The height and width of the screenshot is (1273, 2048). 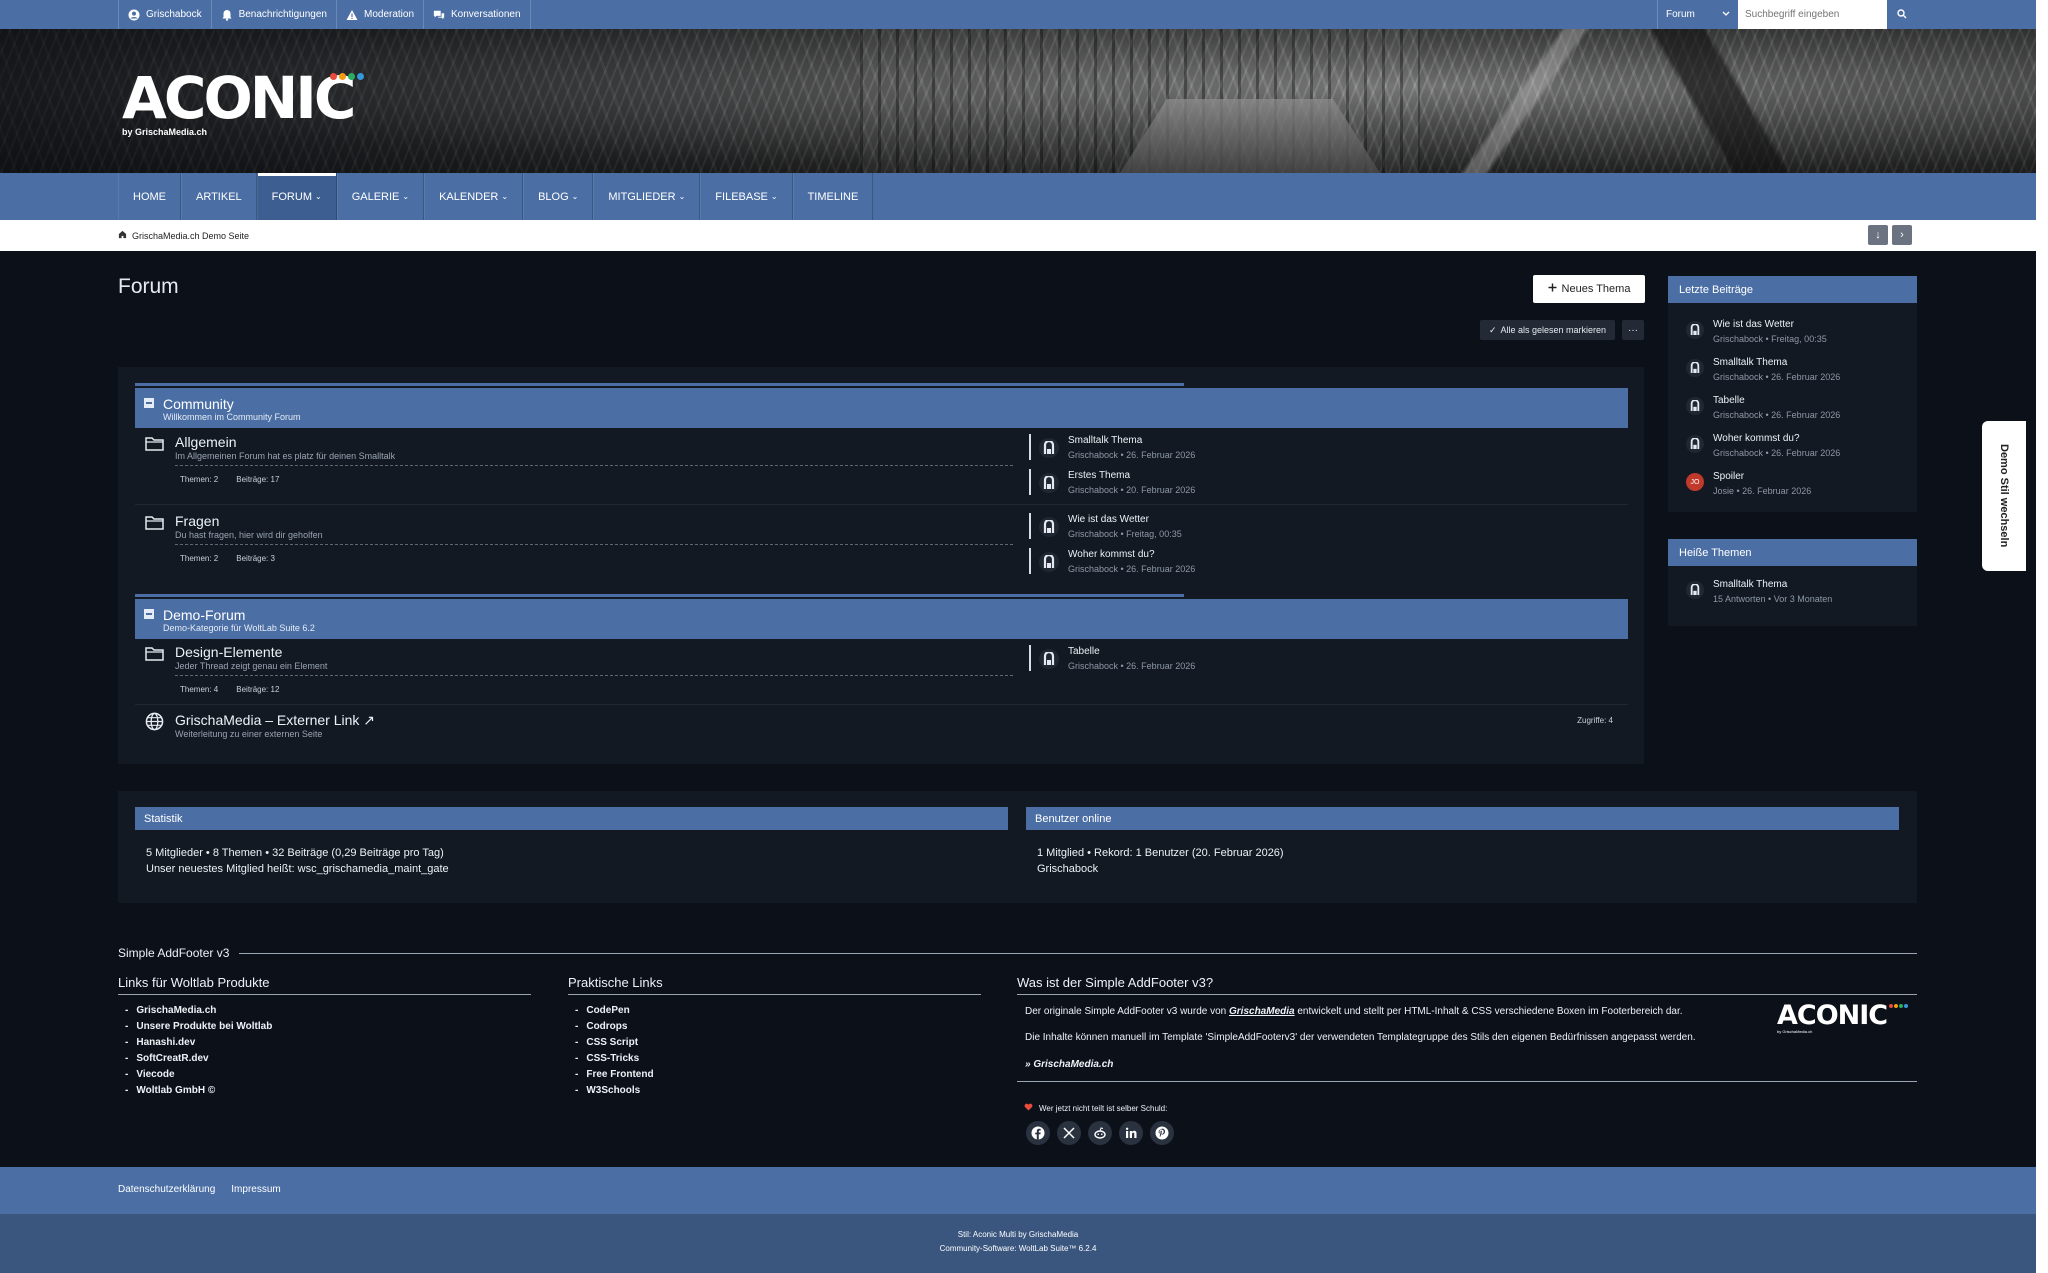 I want to click on addfooter-title: Simple AddFooter v3, so click(x=1017, y=953).